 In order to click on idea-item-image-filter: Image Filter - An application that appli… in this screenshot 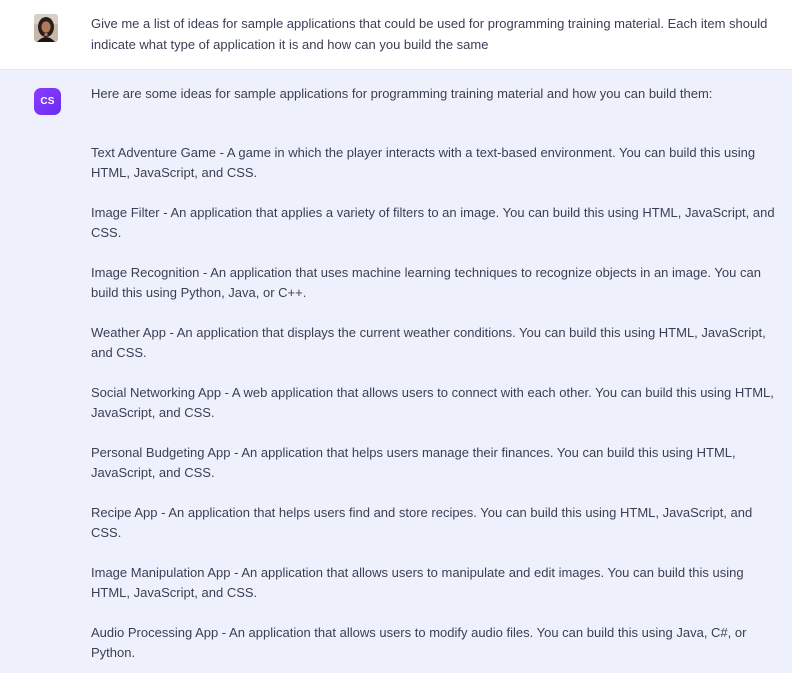, I will do `click(433, 222)`.